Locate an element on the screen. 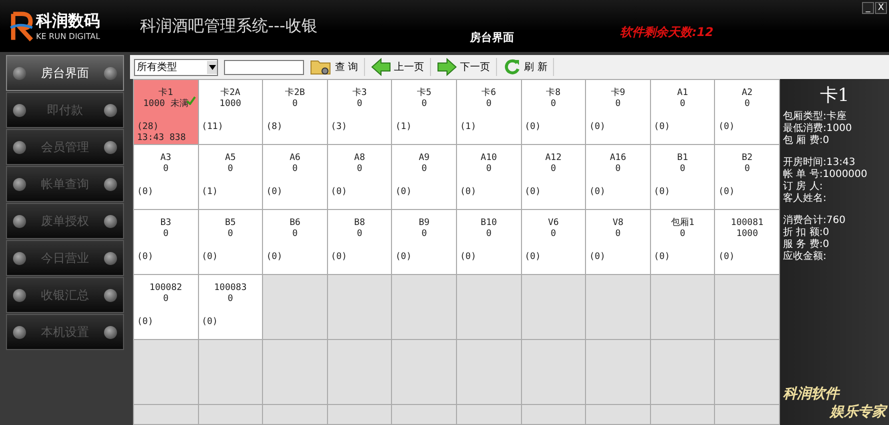 This screenshot has width=889, height=425. room-tile: B5 0 (0) is located at coordinates (230, 242).